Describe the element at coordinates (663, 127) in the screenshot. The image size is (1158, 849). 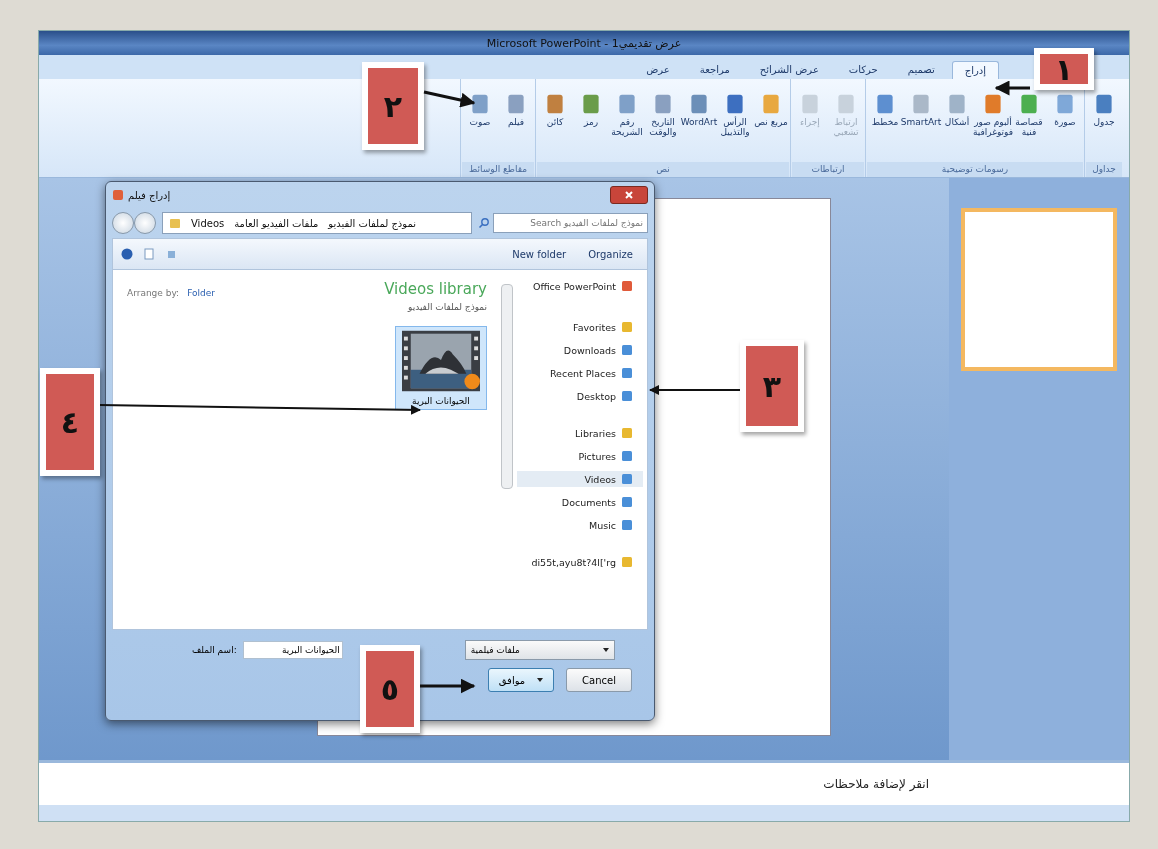
I see `ribbon-button: التاريخ والوقت` at that location.